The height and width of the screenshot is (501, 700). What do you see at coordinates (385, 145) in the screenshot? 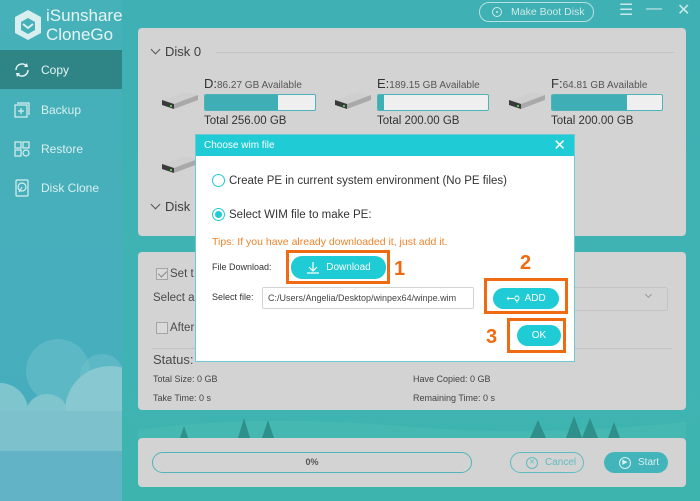
I see `dialog-title-bar: Choose wim file ✕` at bounding box center [385, 145].